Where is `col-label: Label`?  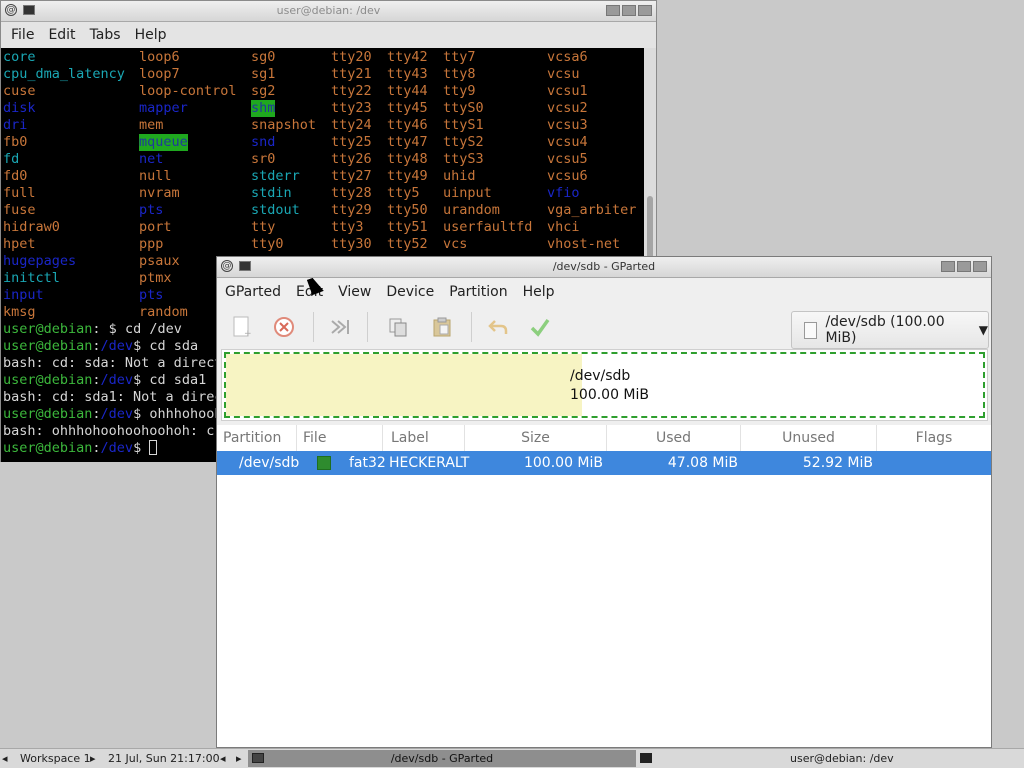
col-label: Label is located at coordinates (424, 438).